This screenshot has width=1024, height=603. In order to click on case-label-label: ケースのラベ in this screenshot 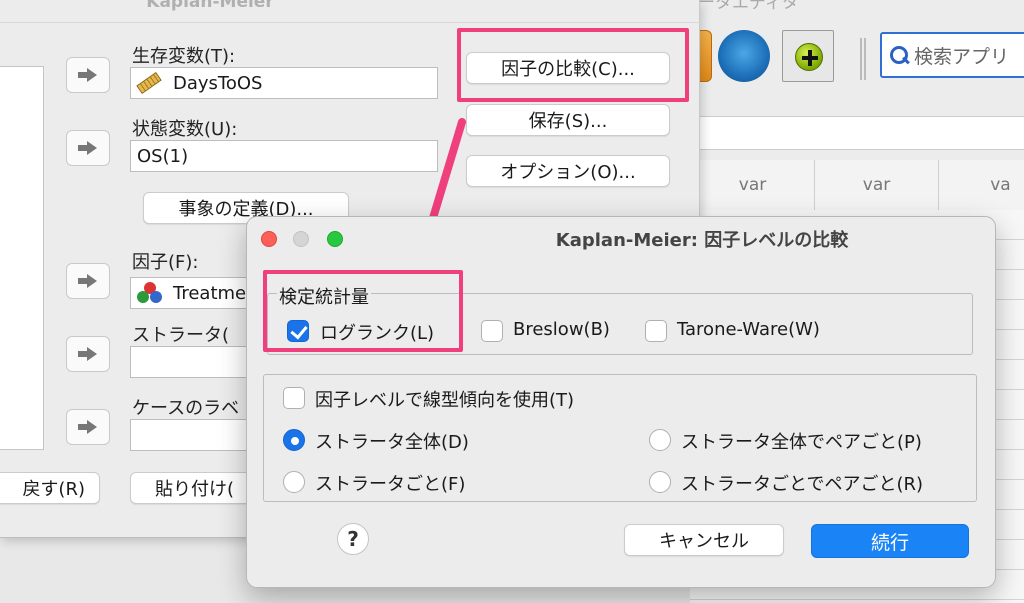, I will do `click(186, 408)`.